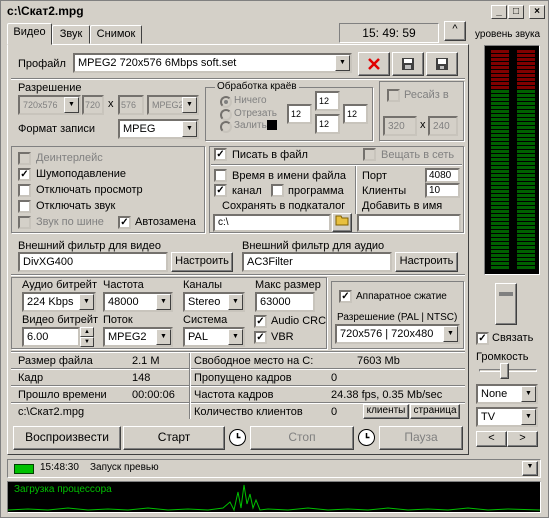  What do you see at coordinates (507, 417) in the screenshot?
I see `source-combo: TV ▼` at bounding box center [507, 417].